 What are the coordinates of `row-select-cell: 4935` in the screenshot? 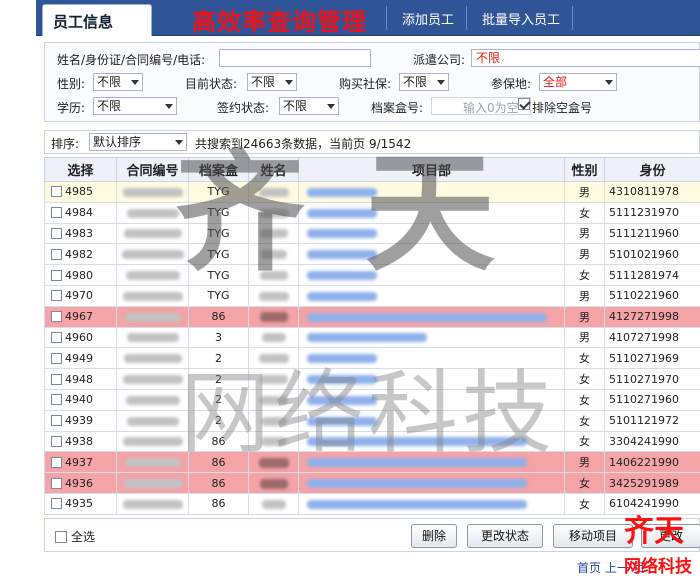 It's located at (80, 503).